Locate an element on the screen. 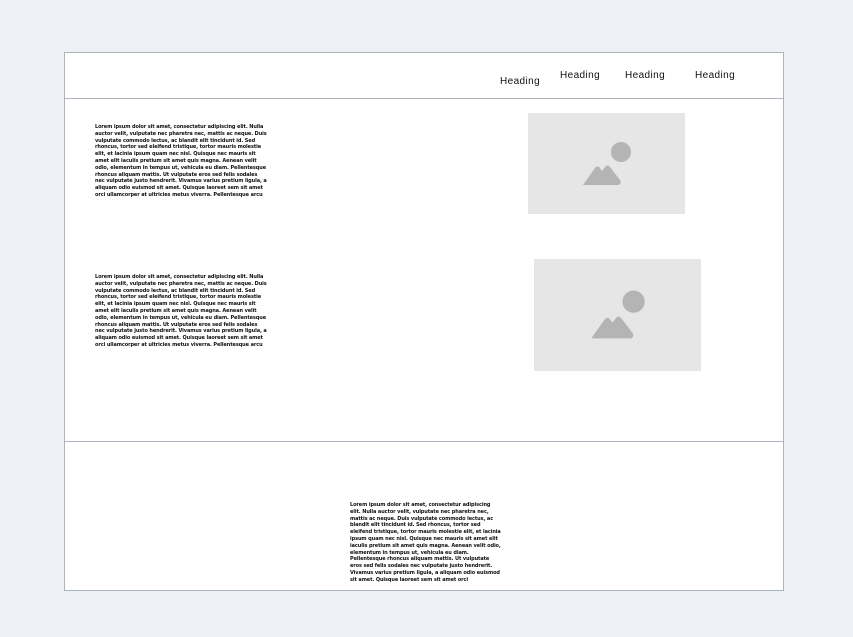 The image size is (853, 637). nav-heading-1: Heading is located at coordinates (520, 82).